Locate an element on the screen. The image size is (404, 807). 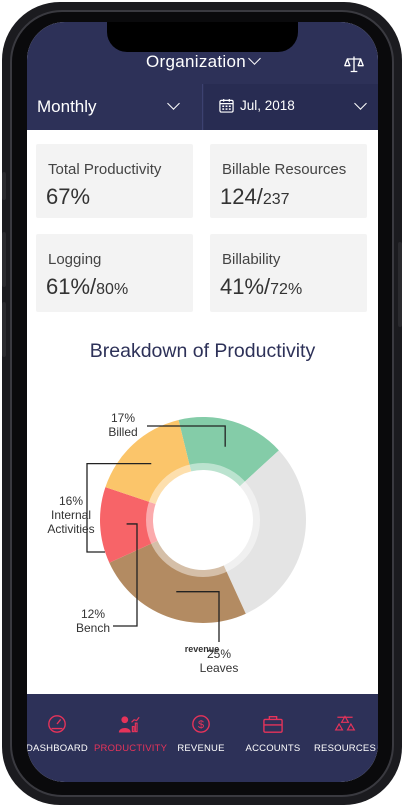
metric-label: Billability is located at coordinates (251, 259).